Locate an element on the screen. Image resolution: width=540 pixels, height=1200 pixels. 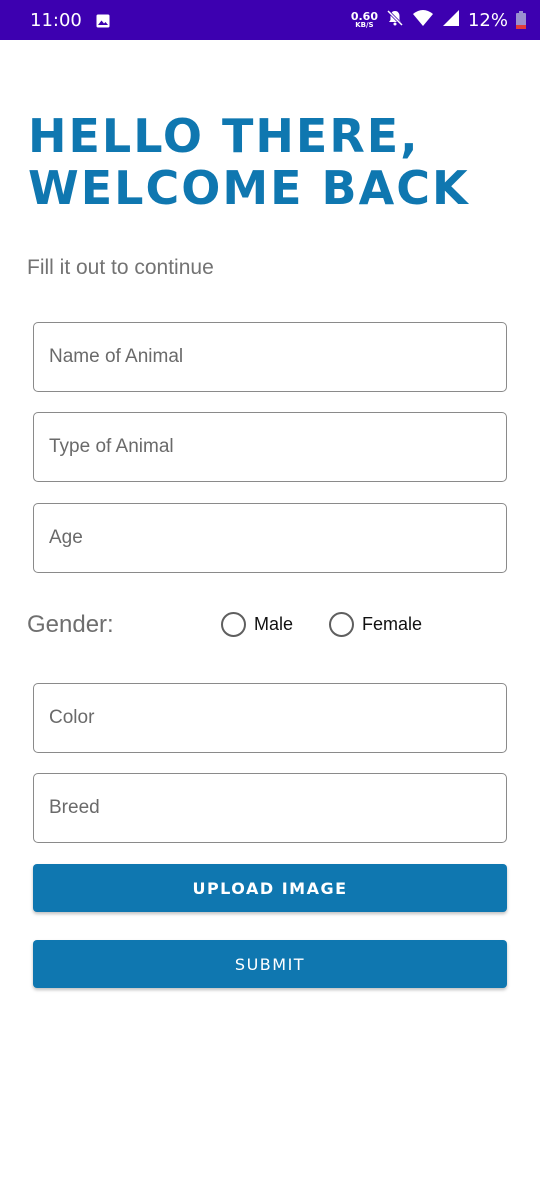
animal-name-field is located at coordinates (270, 357).